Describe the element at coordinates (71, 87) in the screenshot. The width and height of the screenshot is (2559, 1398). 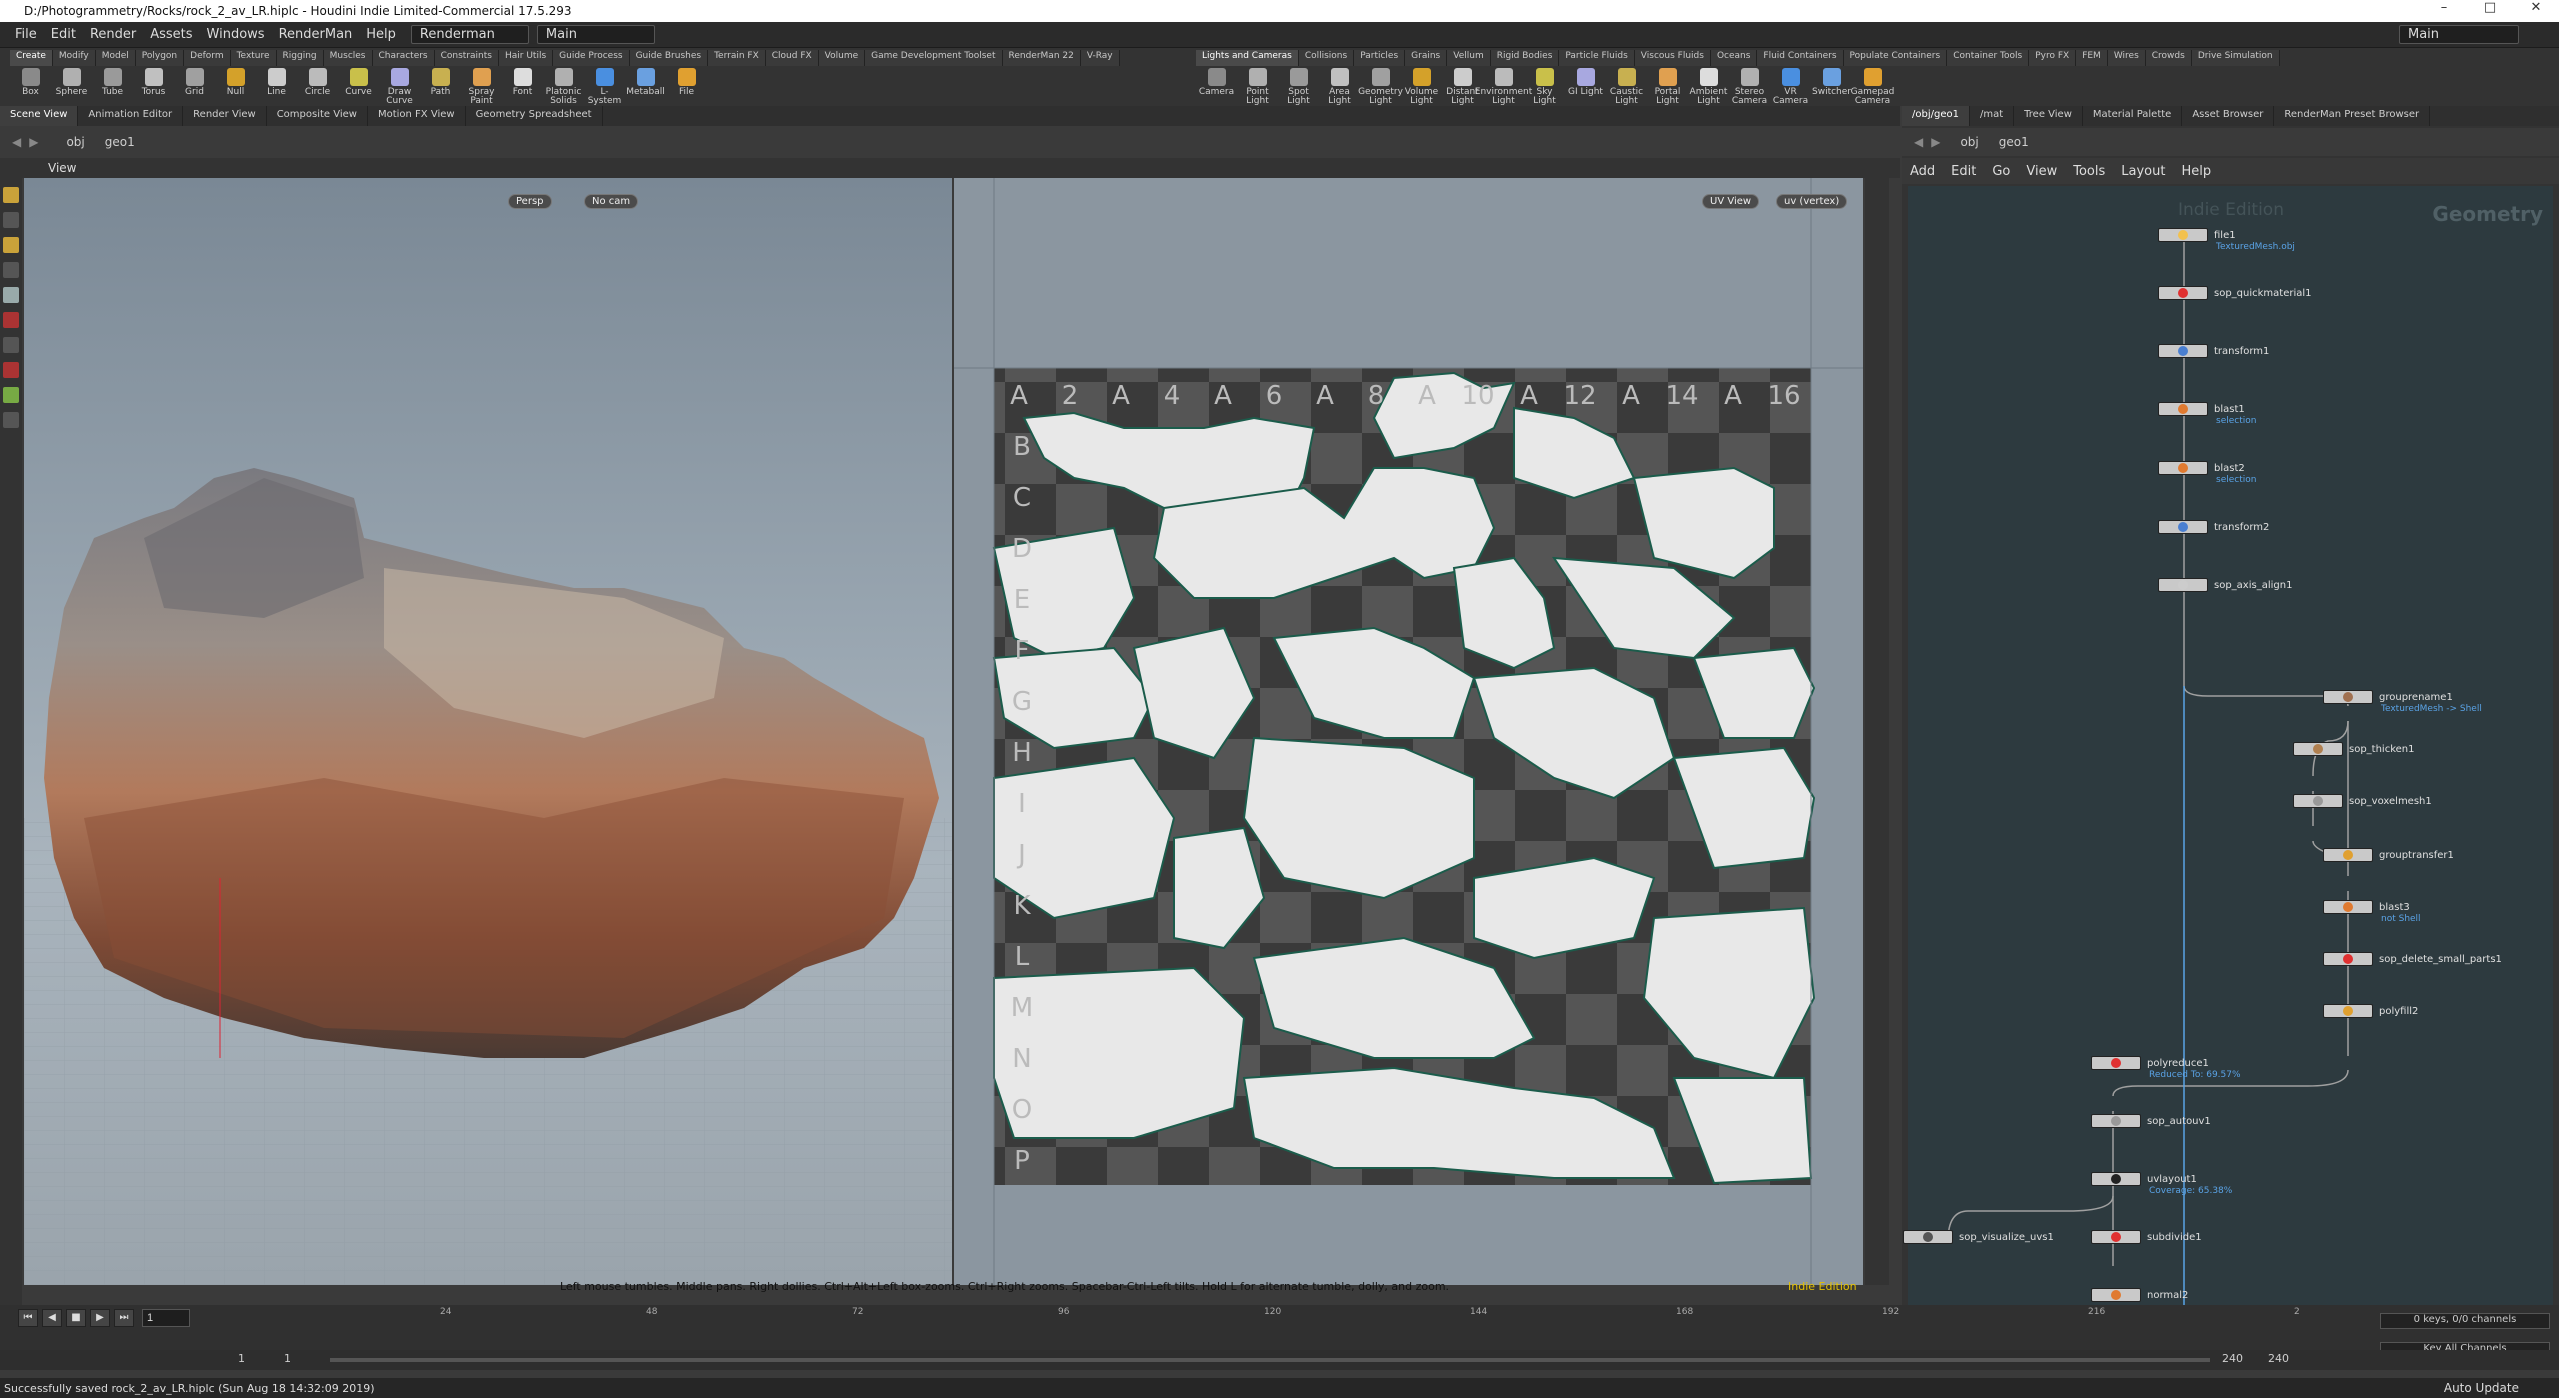
I see `shelf-tool-sphere: Sphere` at that location.